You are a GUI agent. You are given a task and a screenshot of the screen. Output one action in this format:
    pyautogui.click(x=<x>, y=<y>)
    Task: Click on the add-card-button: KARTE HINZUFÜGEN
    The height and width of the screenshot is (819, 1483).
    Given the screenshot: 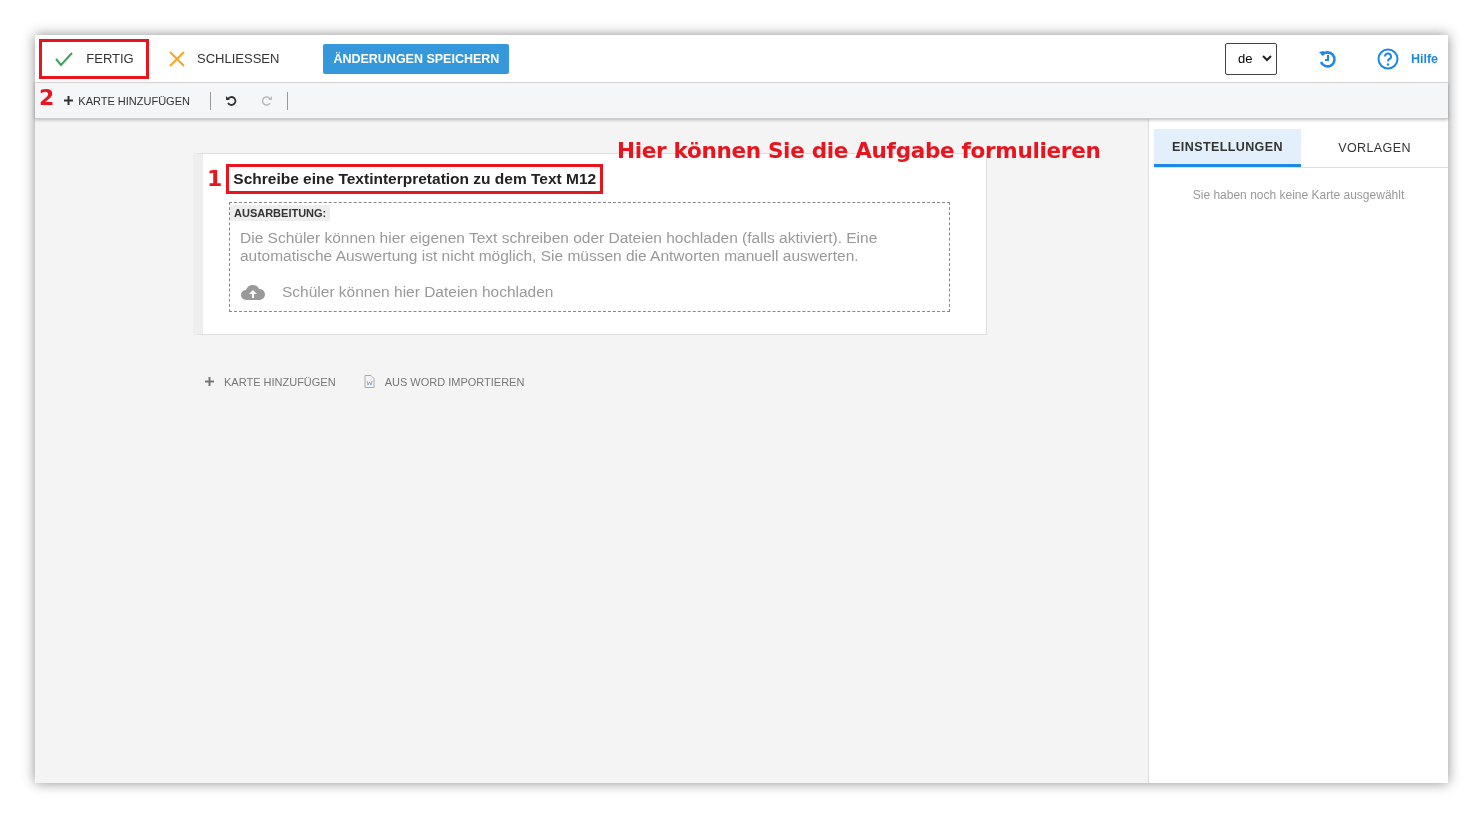 What is the action you would take?
    pyautogui.click(x=127, y=100)
    